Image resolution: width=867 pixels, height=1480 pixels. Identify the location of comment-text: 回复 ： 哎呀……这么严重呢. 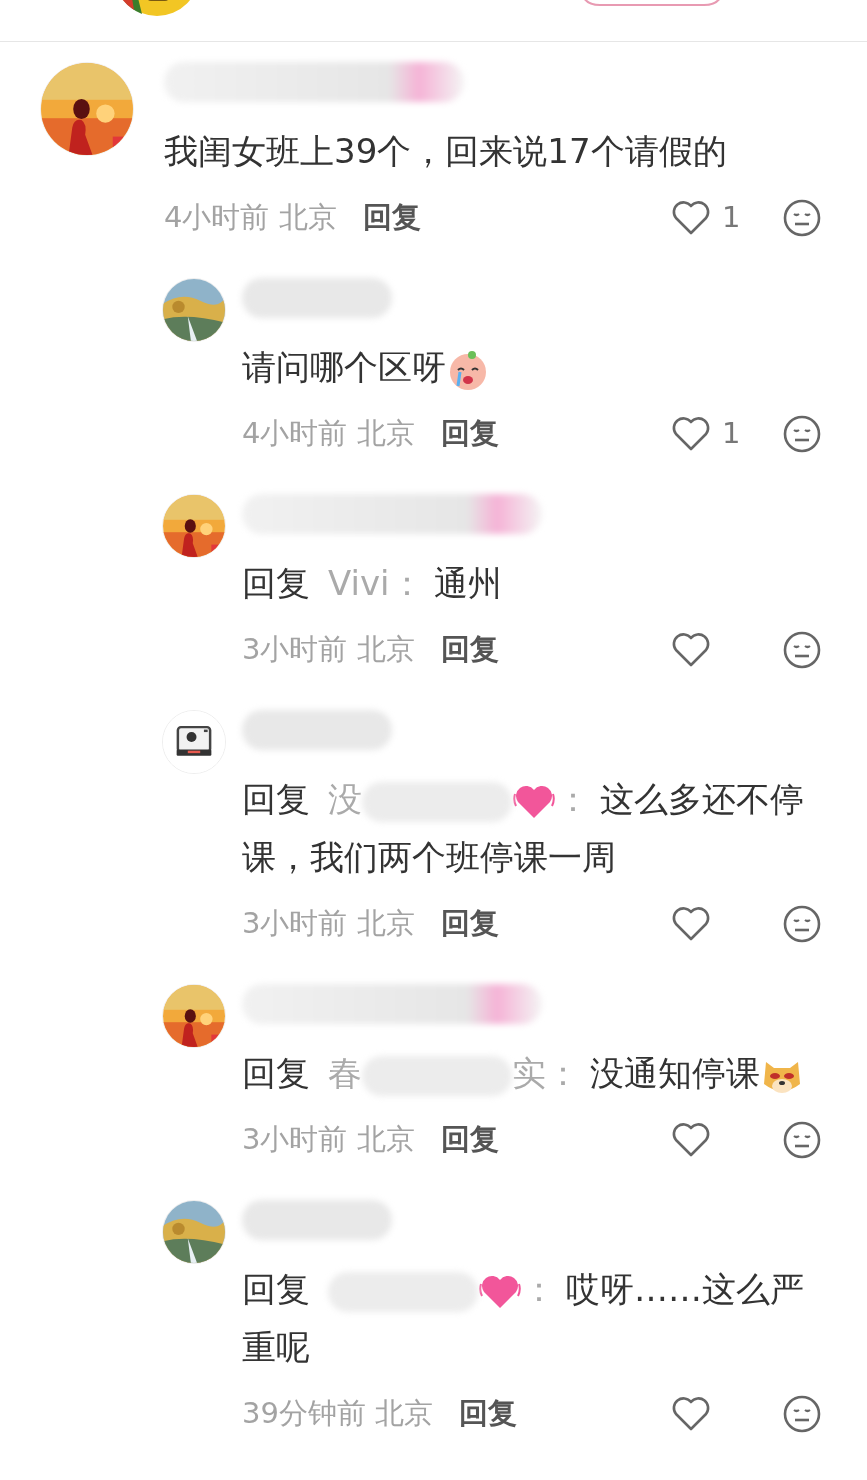
(523, 1318).